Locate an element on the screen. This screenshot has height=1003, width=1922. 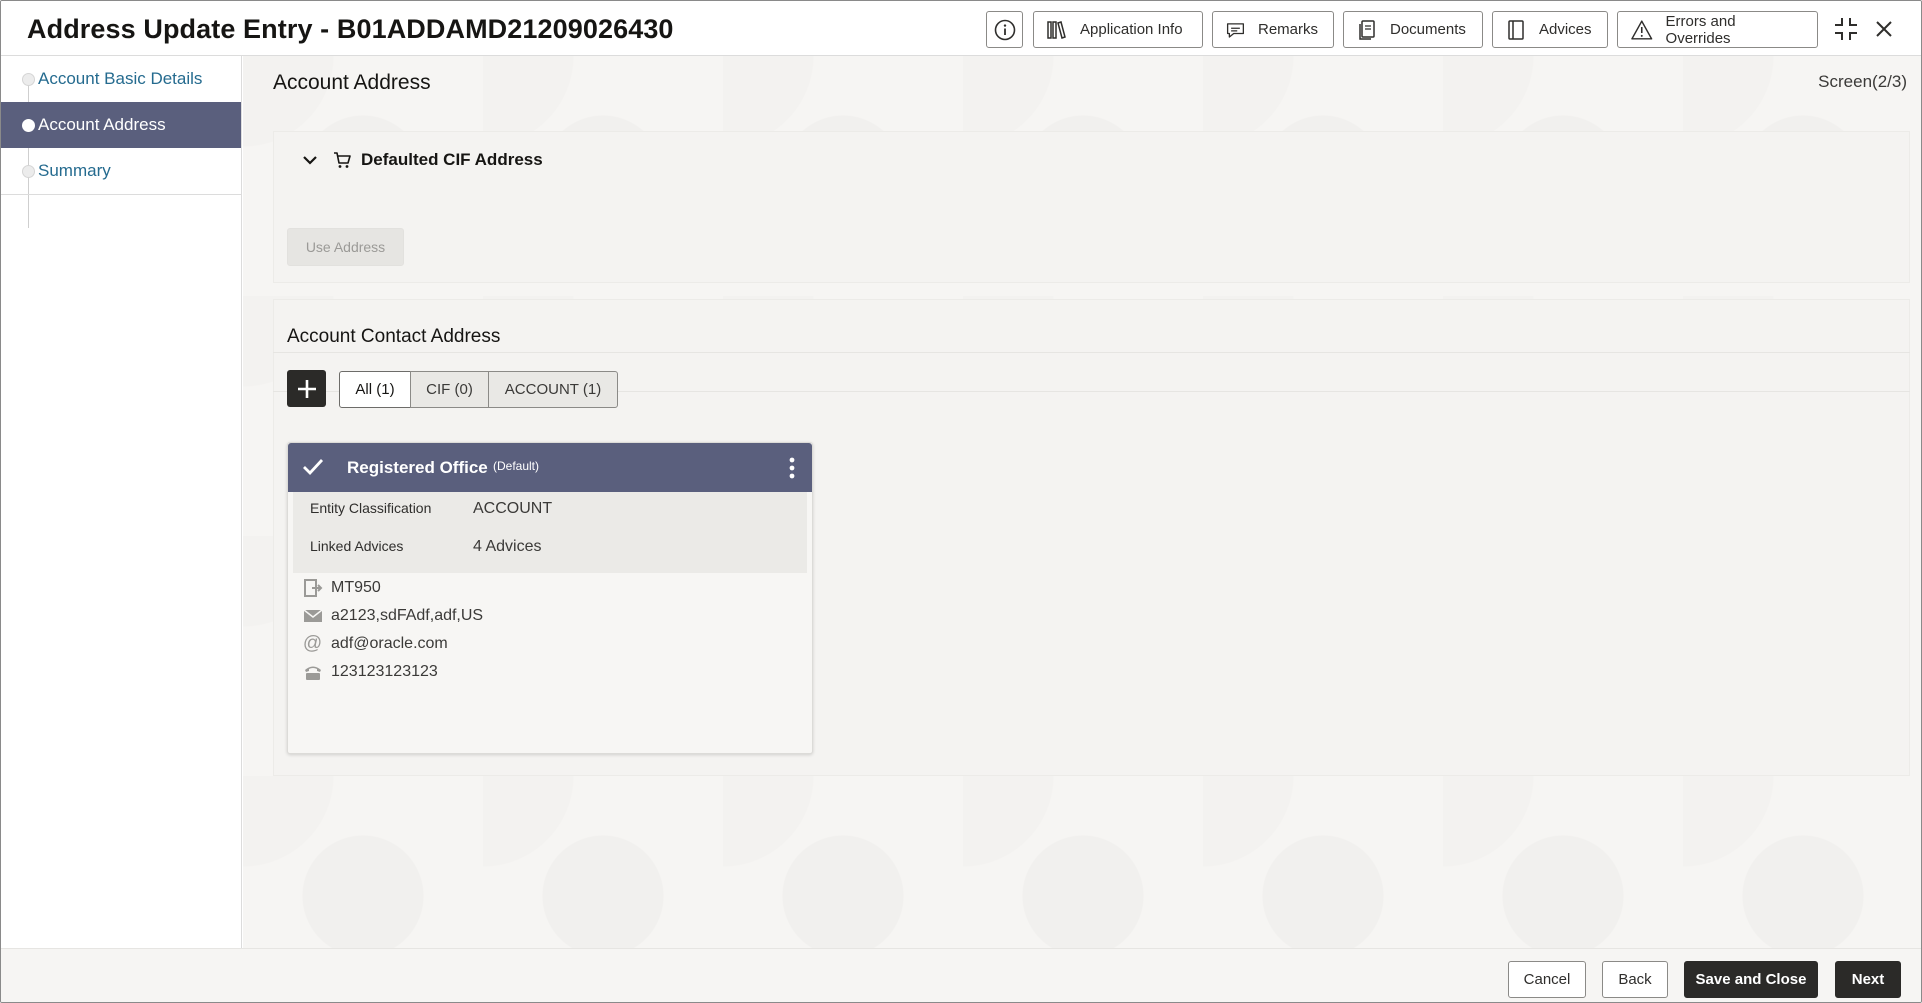
address-row: a2123,sdFAdf,adf,US is located at coordinates (392, 616).